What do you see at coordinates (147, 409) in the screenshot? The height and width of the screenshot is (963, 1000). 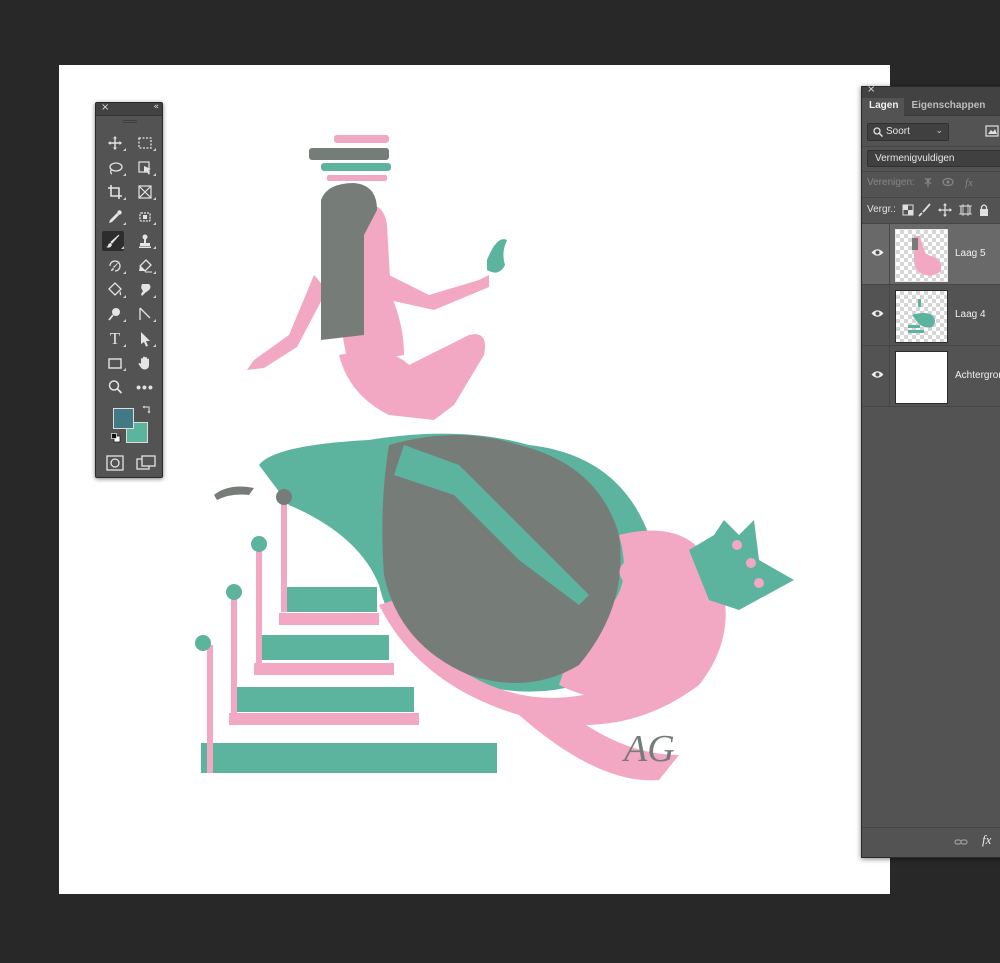 I see `swap-colors-icon` at bounding box center [147, 409].